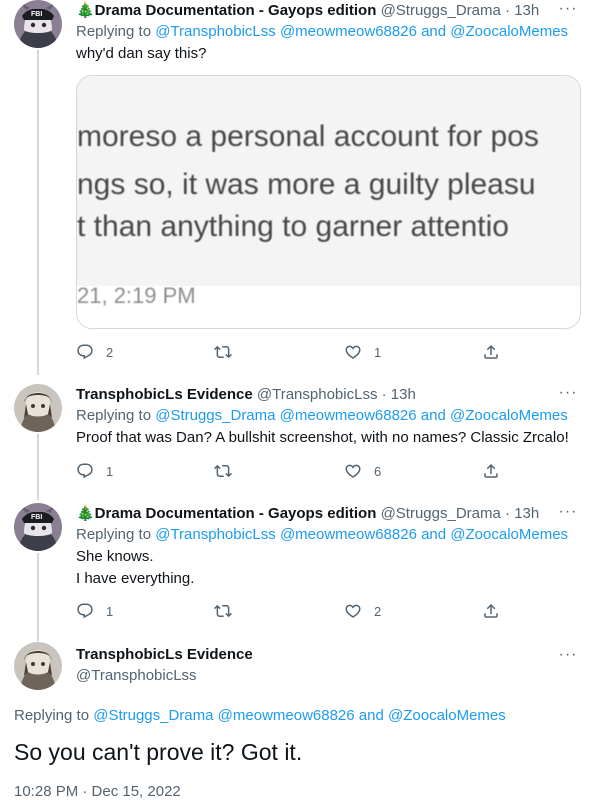 The width and height of the screenshot is (592, 804). I want to click on reply-count: 2, so click(110, 352).